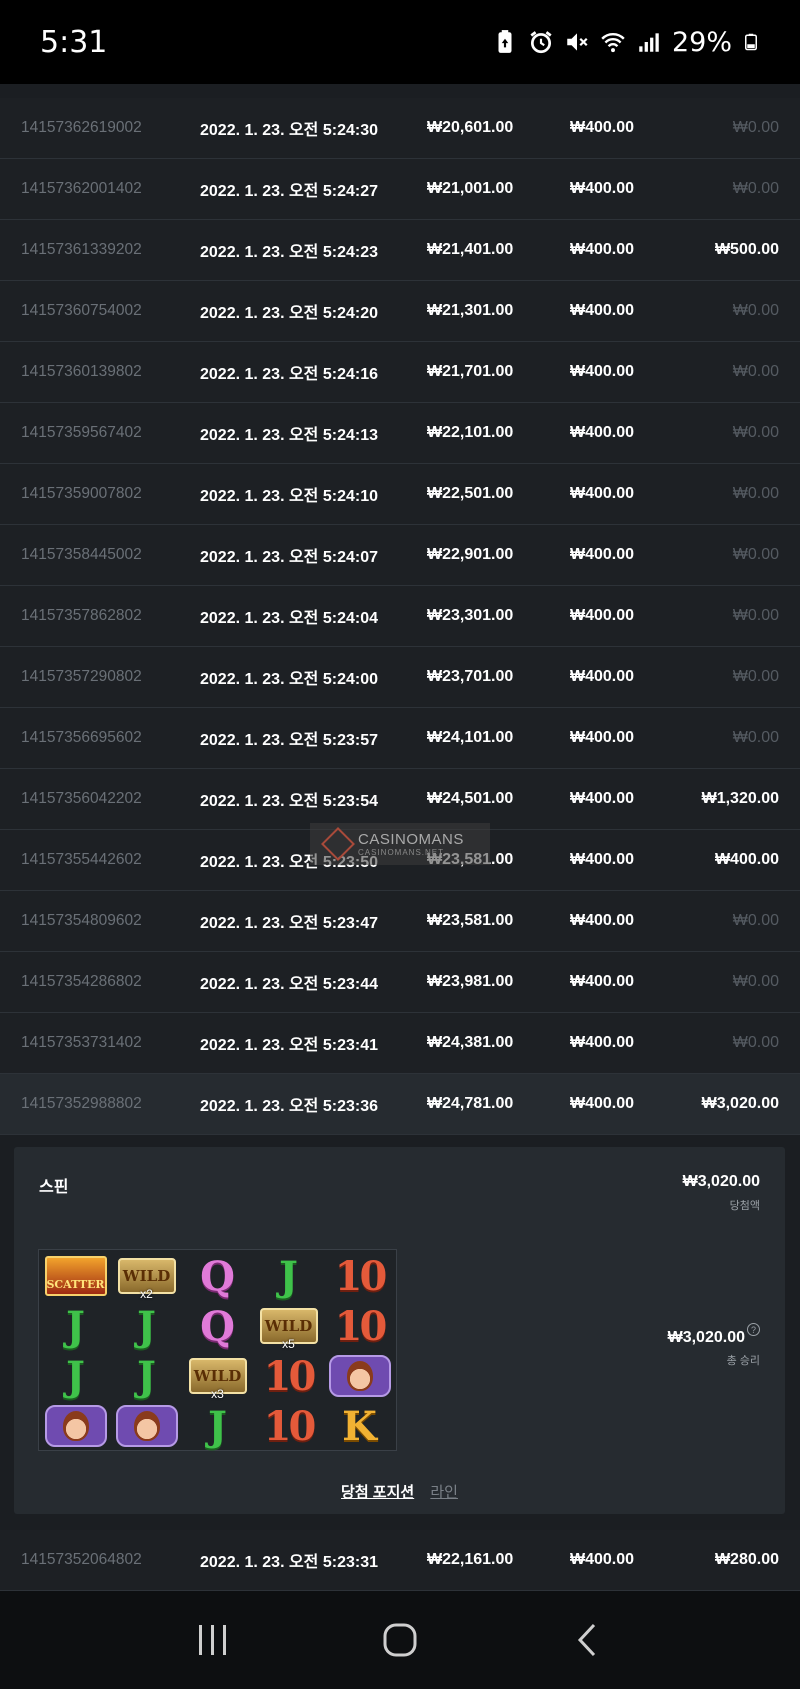 This screenshot has height=1689, width=800. I want to click on bet-id: 14157360754002, so click(81, 310).